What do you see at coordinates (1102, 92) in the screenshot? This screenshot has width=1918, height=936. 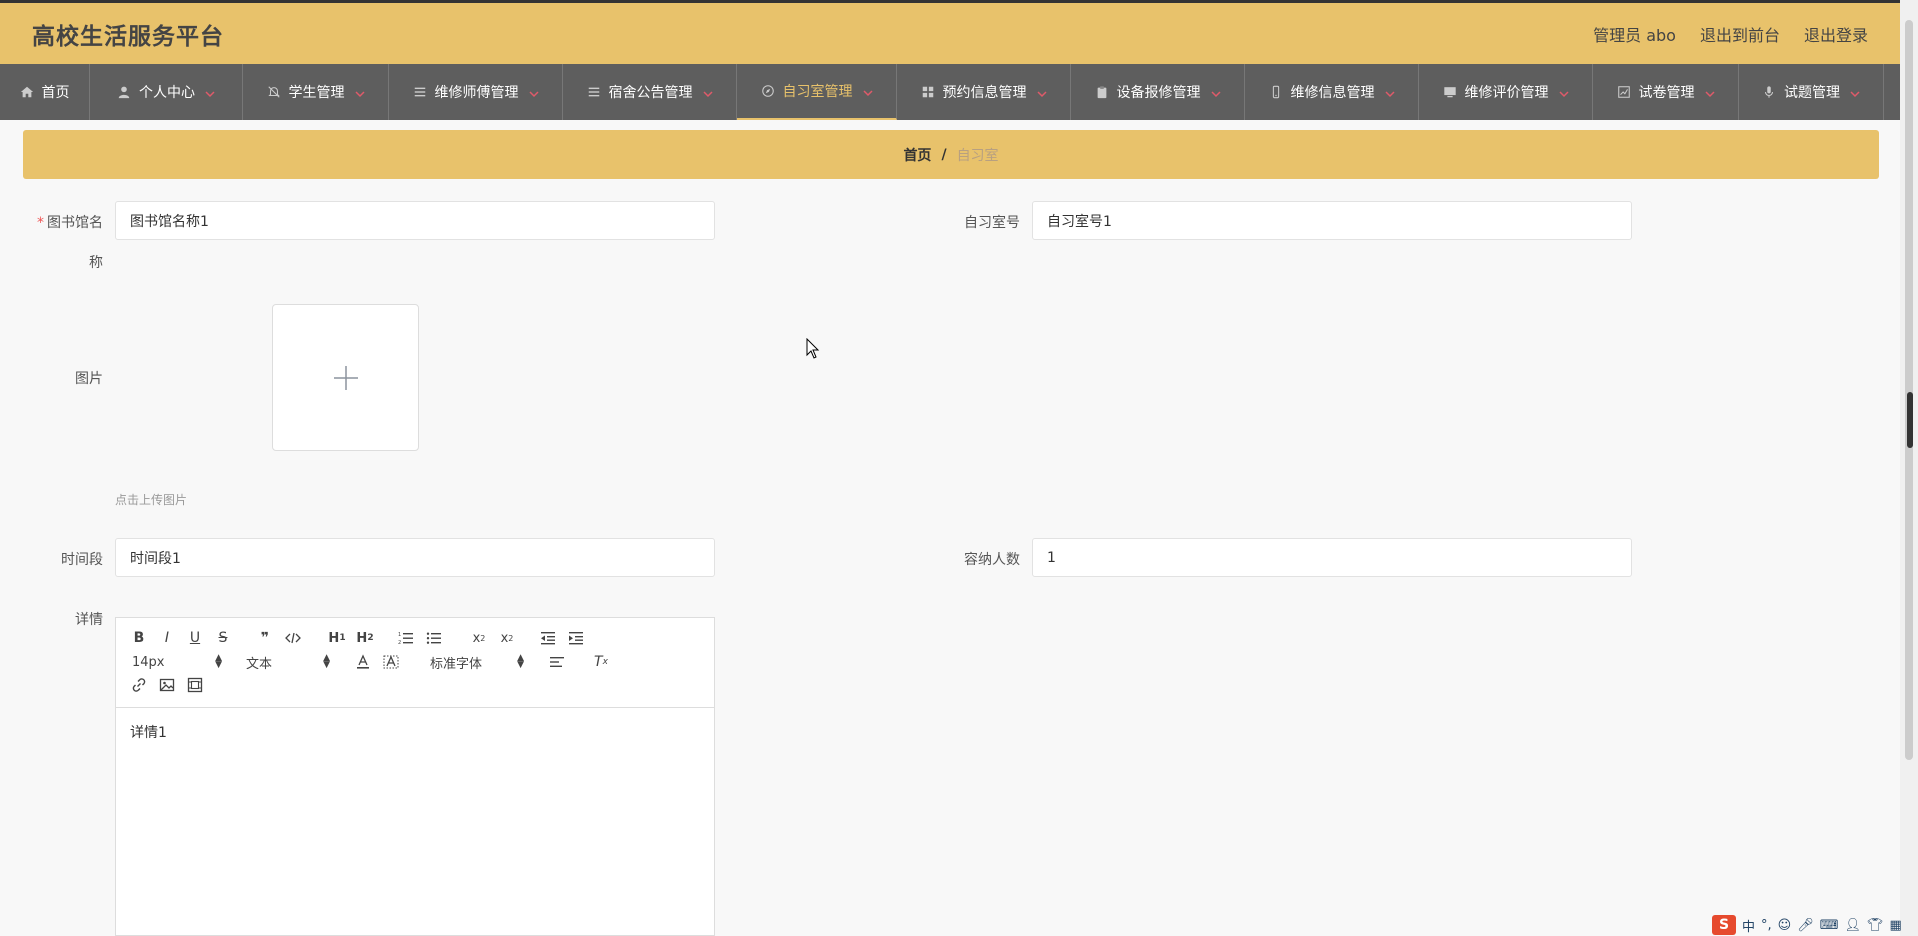 I see `clipboard-icon` at bounding box center [1102, 92].